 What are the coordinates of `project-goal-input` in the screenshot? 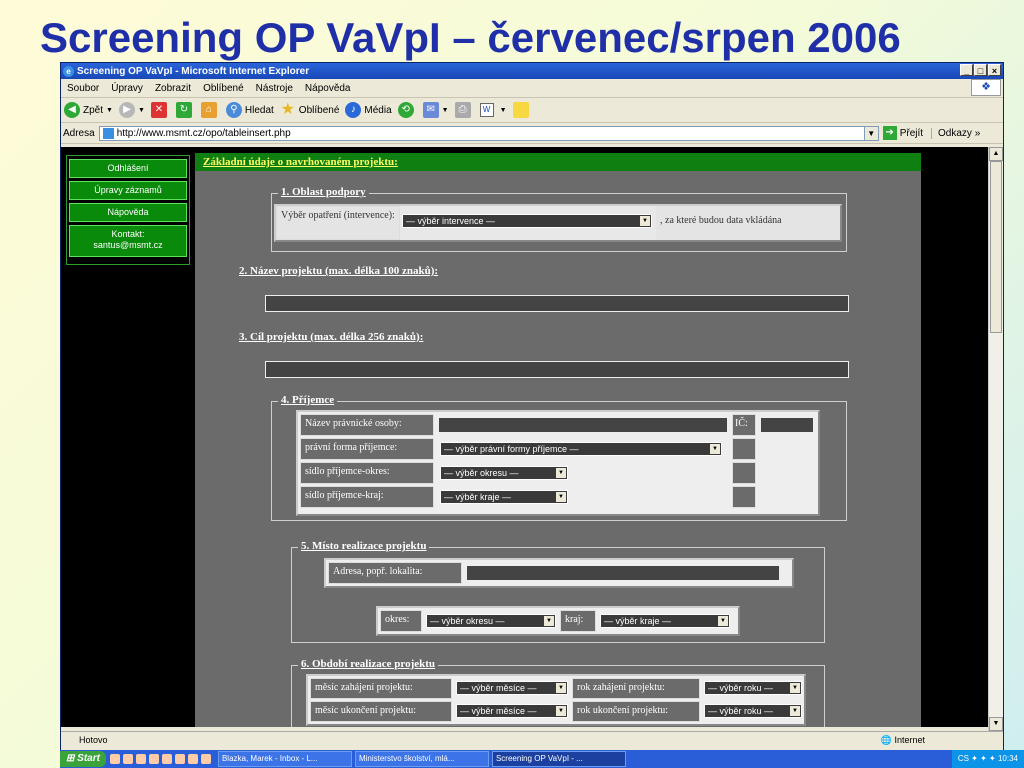 It's located at (557, 369).